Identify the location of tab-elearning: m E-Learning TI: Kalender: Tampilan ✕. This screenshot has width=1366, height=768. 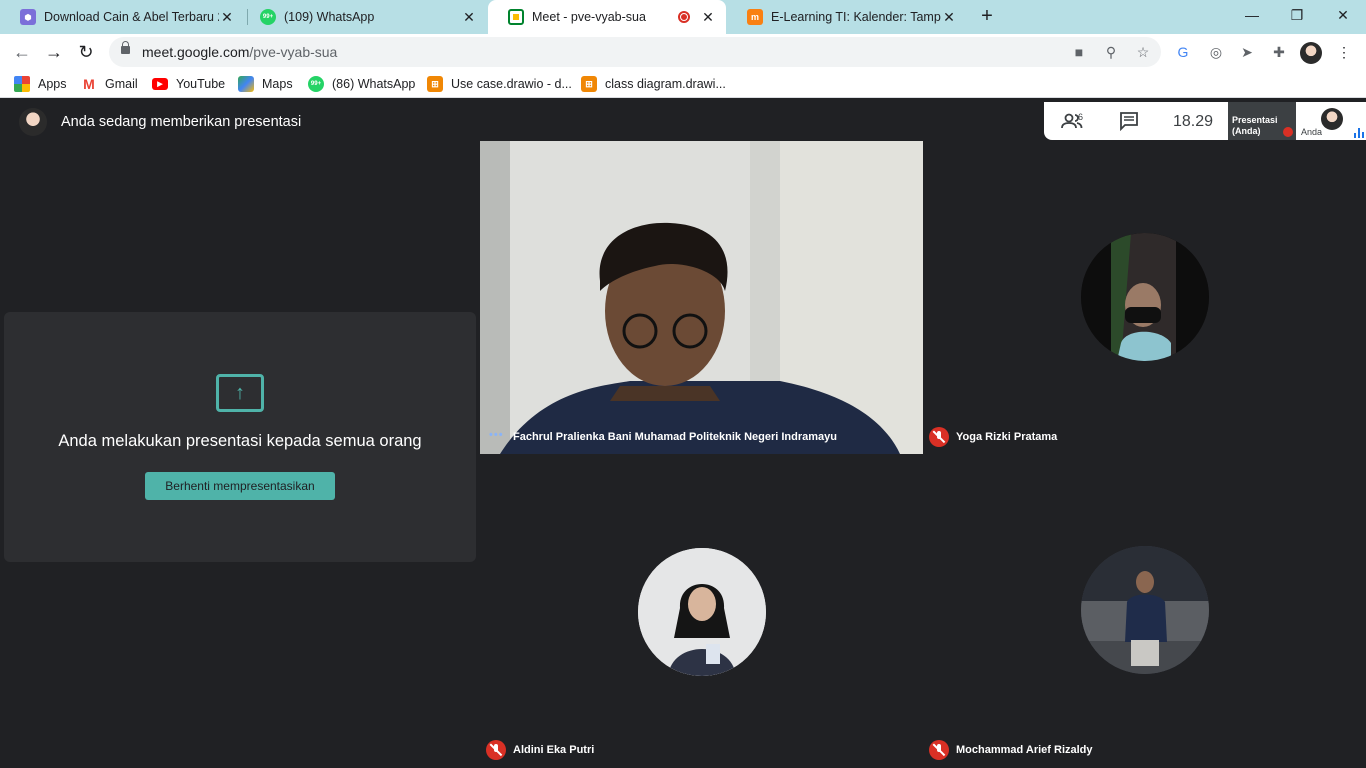
(847, 17).